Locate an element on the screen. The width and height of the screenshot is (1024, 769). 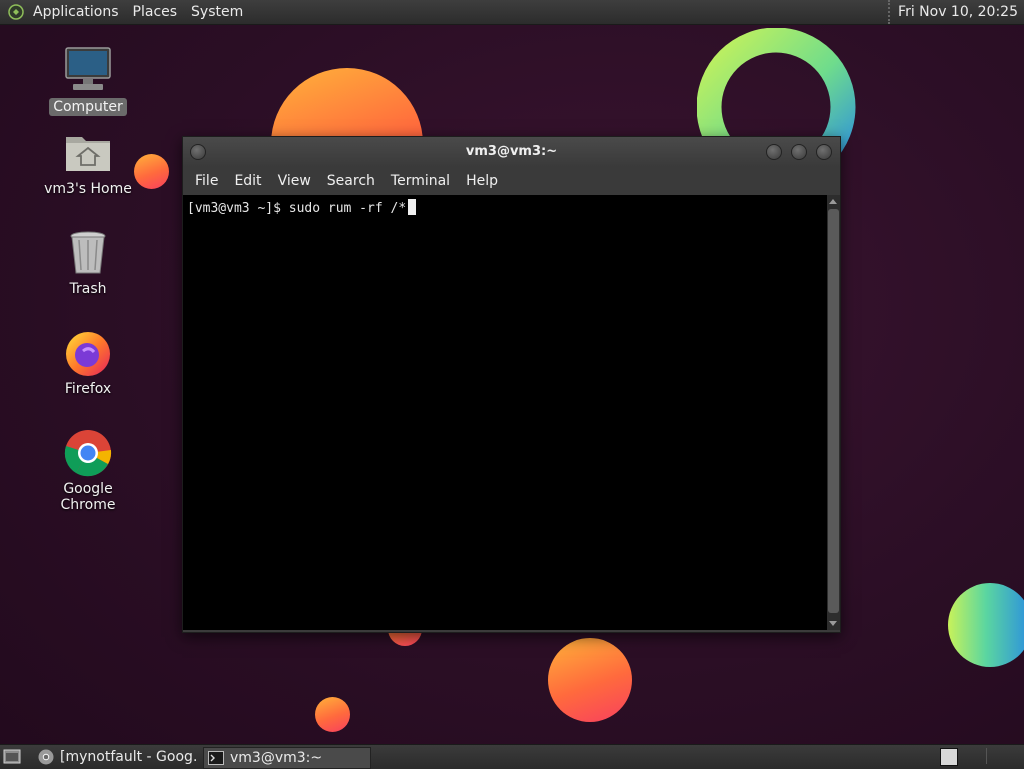
home-folder-icon is located at coordinates (88, 153).